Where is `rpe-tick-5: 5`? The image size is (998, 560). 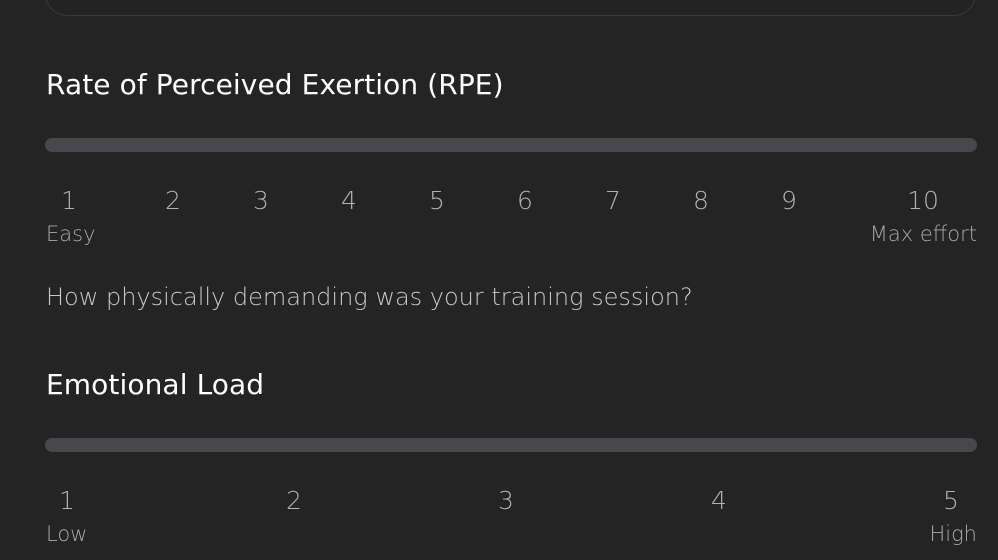
rpe-tick-5: 5 is located at coordinates (437, 200).